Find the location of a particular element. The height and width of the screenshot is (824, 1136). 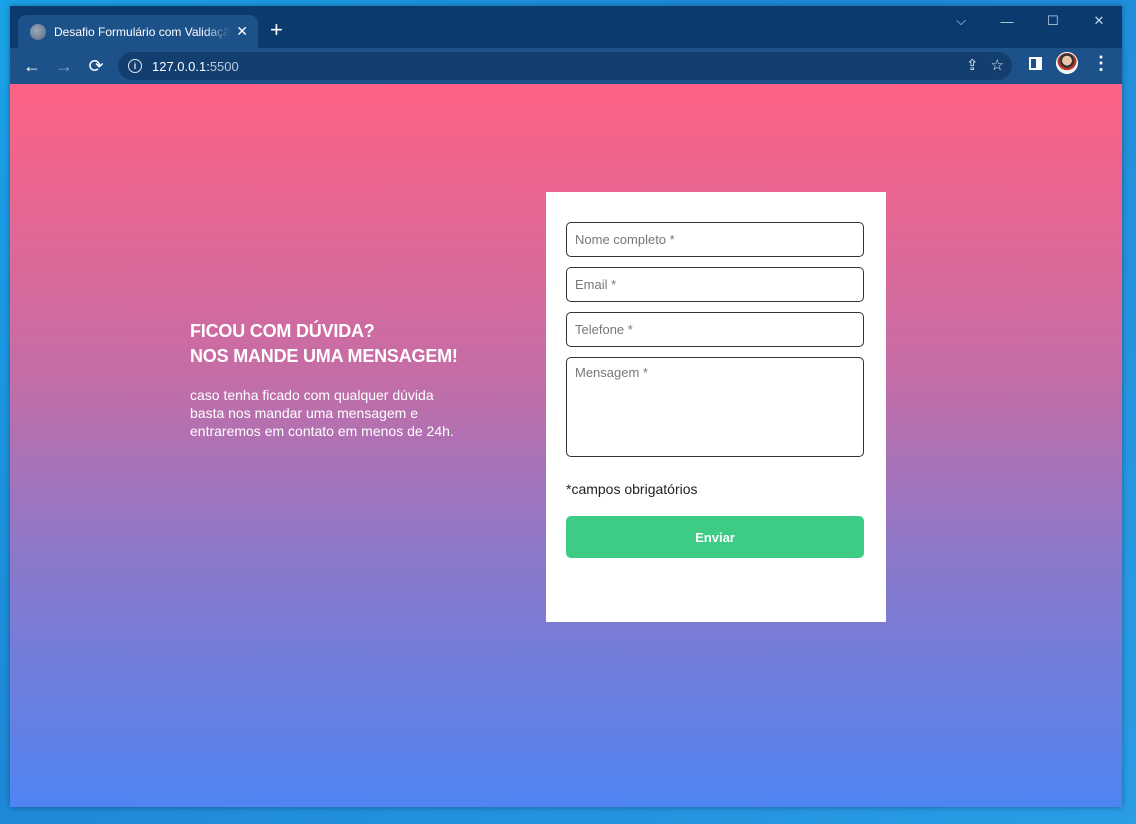

bookmark-star-icon: ☆ is located at coordinates (997, 65).